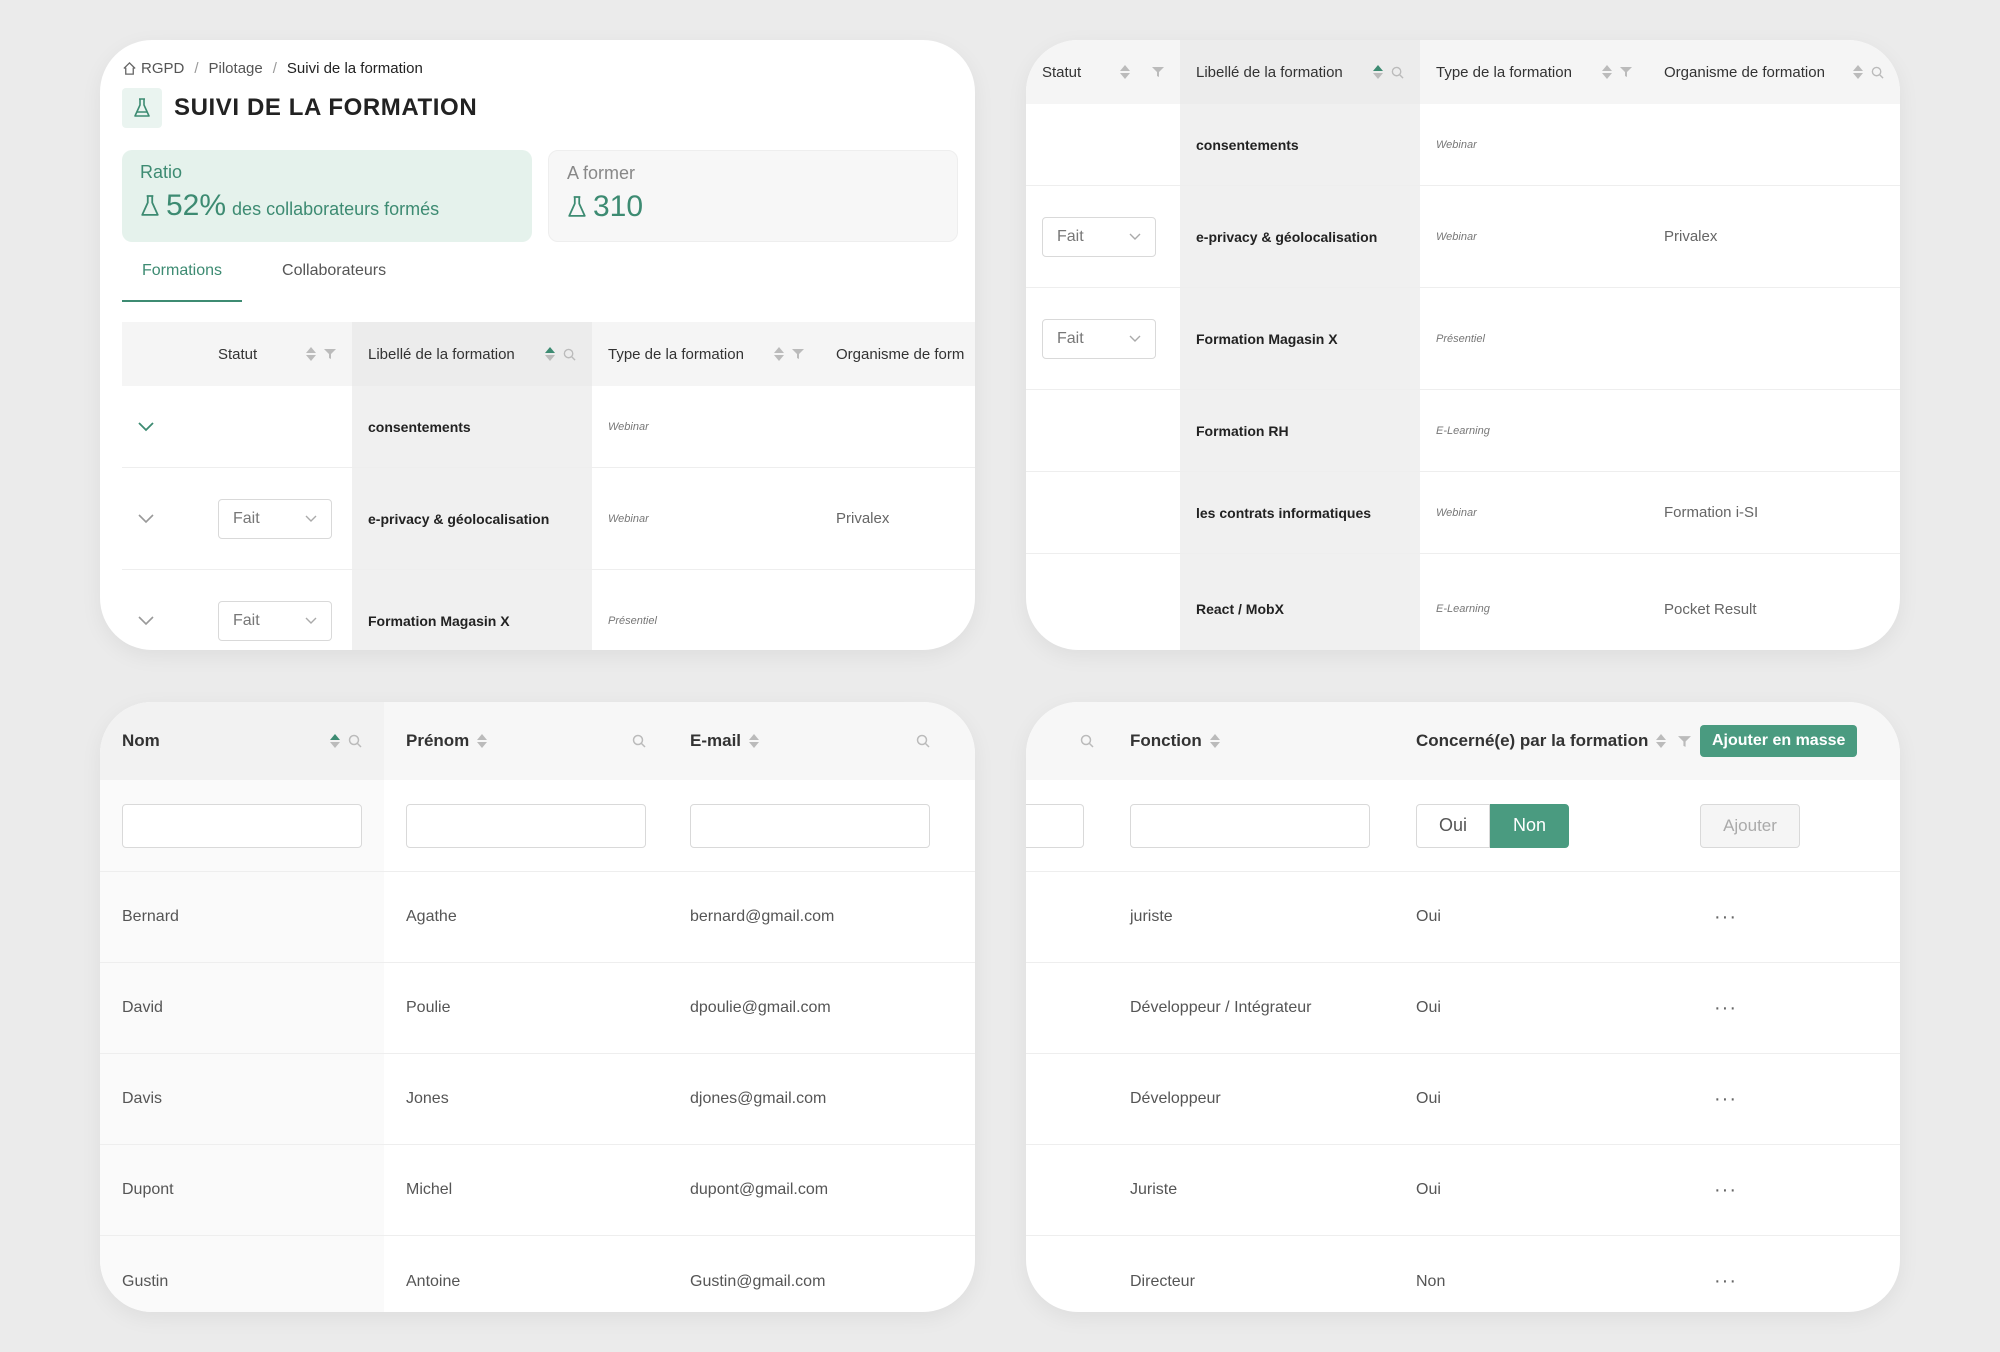 Image resolution: width=2000 pixels, height=1352 pixels. What do you see at coordinates (1463, 1099) in the screenshot?
I see `table-row: Développeur Oui ···` at bounding box center [1463, 1099].